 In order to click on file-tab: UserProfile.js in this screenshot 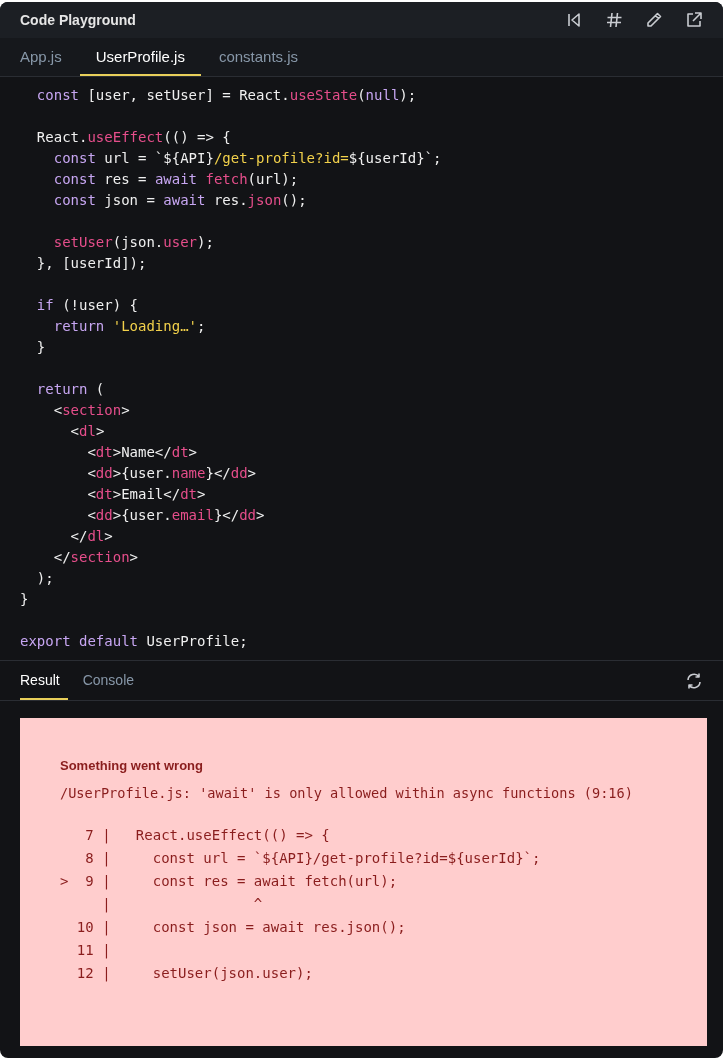, I will do `click(140, 57)`.